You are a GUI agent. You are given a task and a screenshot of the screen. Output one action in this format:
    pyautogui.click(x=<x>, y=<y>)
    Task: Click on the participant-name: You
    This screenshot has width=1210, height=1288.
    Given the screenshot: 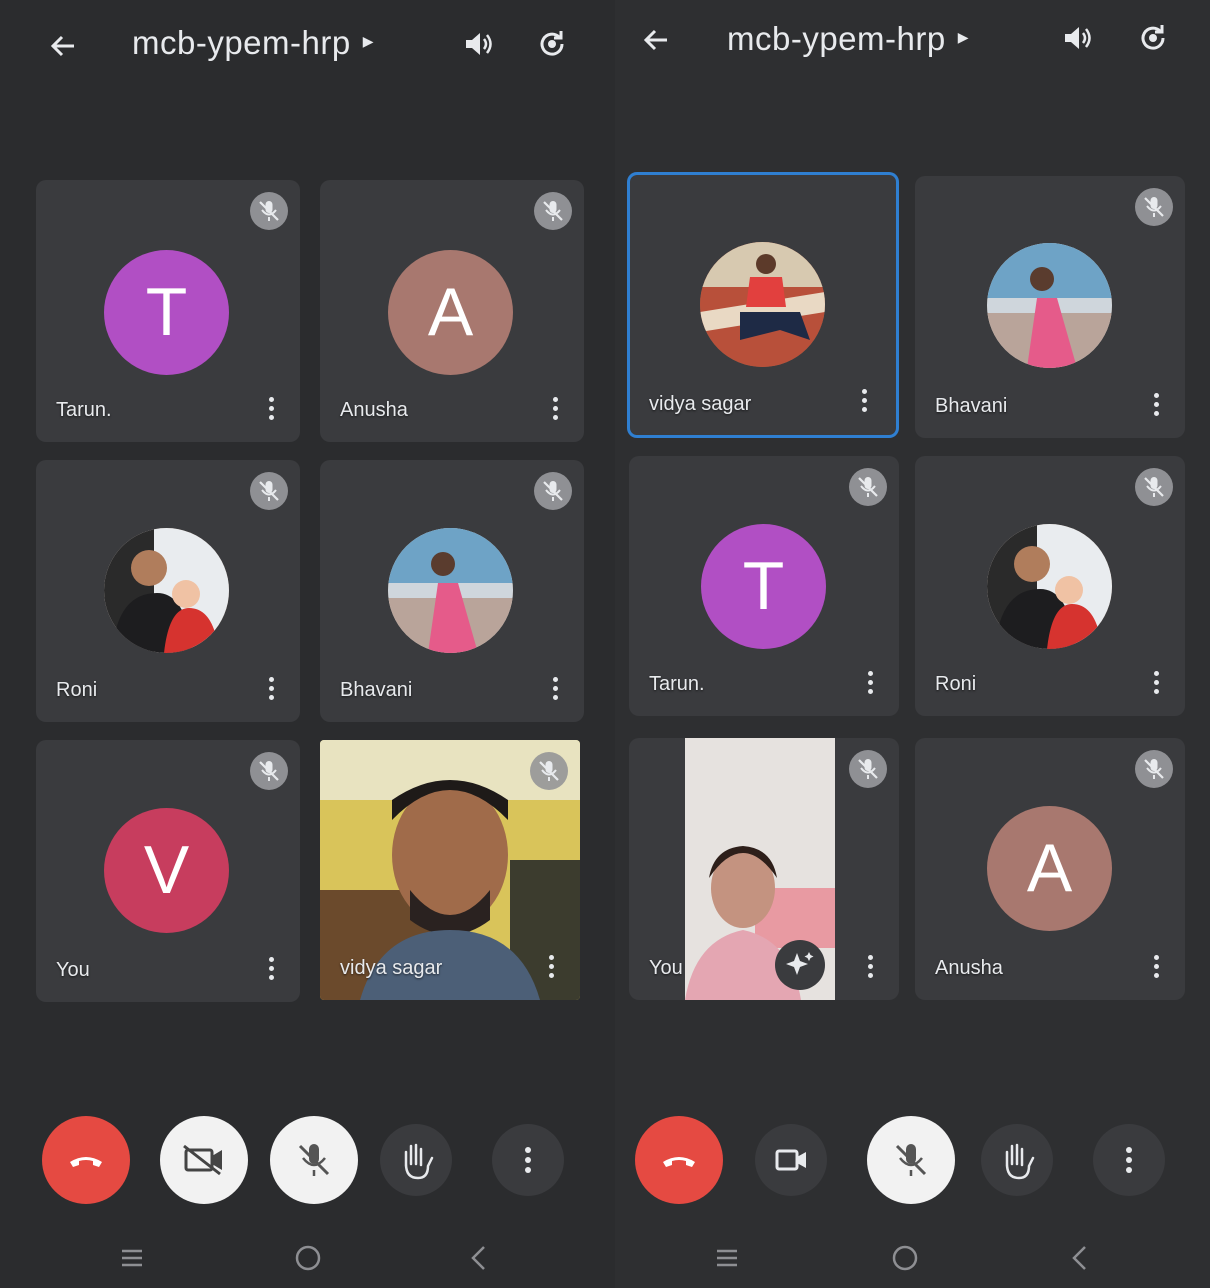 What is the action you would take?
    pyautogui.click(x=666, y=968)
    